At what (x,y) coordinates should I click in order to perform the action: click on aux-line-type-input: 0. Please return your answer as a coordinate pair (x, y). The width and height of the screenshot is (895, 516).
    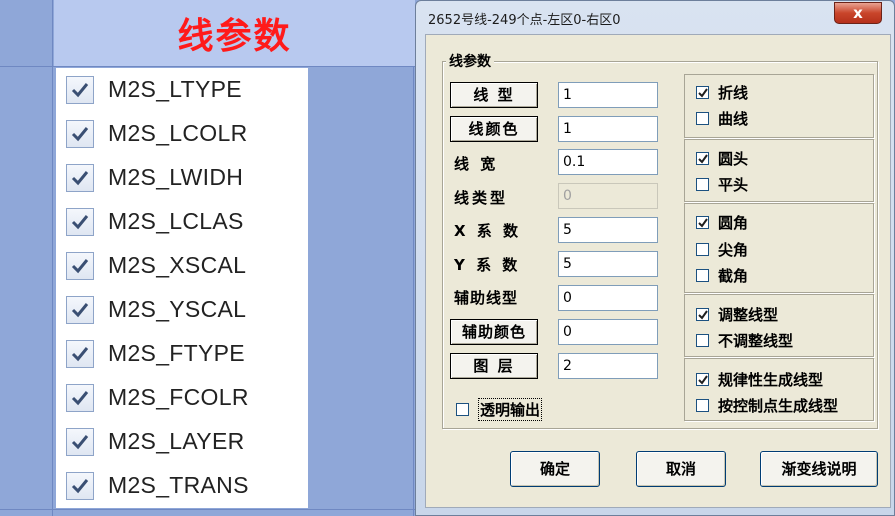
    Looking at the image, I should click on (608, 298).